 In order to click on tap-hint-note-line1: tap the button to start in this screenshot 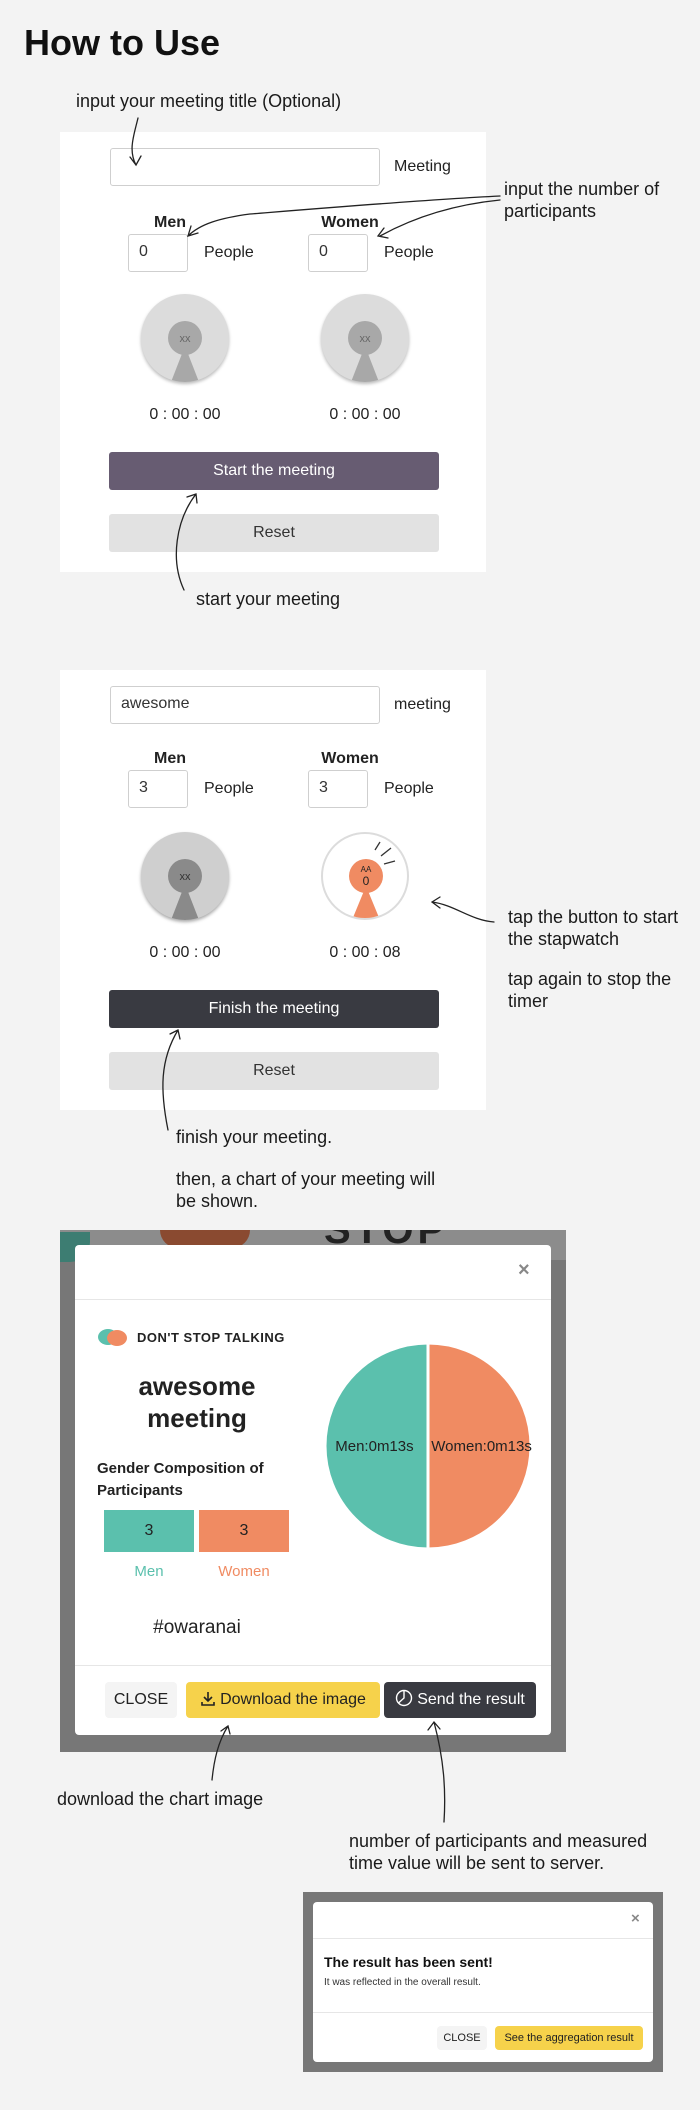, I will do `click(593, 917)`.